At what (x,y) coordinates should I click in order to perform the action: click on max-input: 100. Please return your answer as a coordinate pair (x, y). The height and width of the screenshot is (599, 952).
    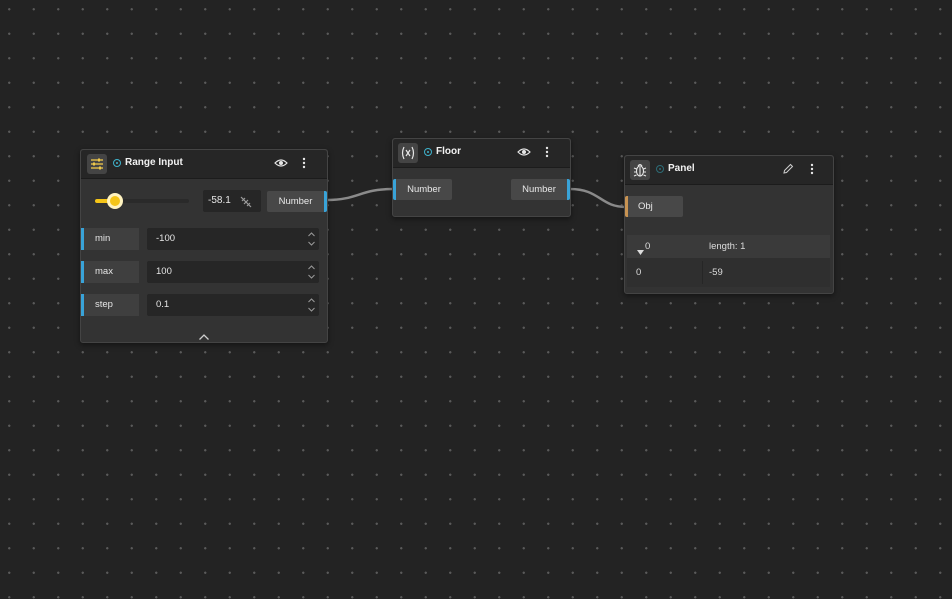
    Looking at the image, I should click on (233, 272).